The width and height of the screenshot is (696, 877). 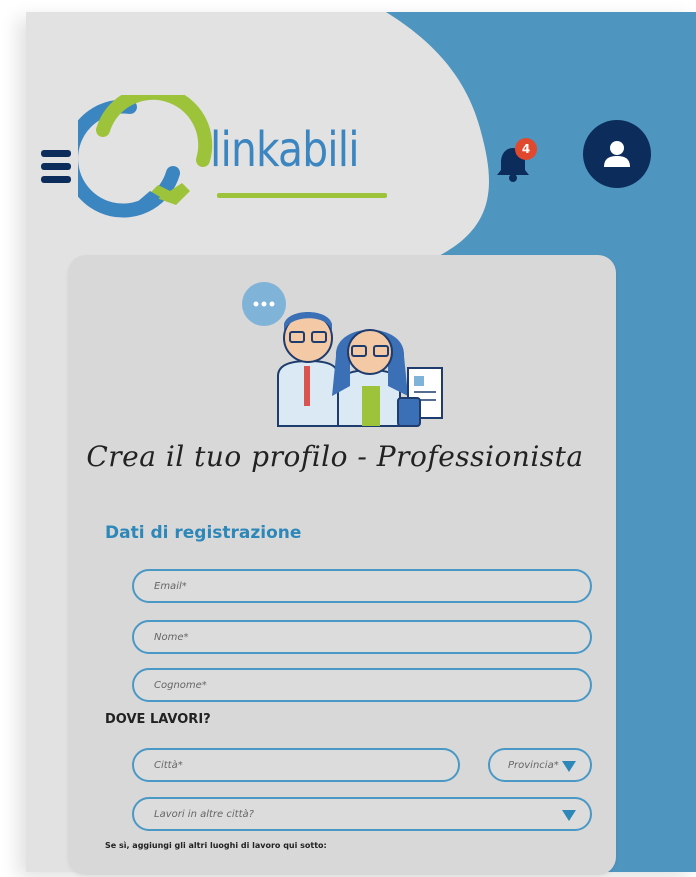 I want to click on email-placeholder: Email*, so click(x=170, y=586).